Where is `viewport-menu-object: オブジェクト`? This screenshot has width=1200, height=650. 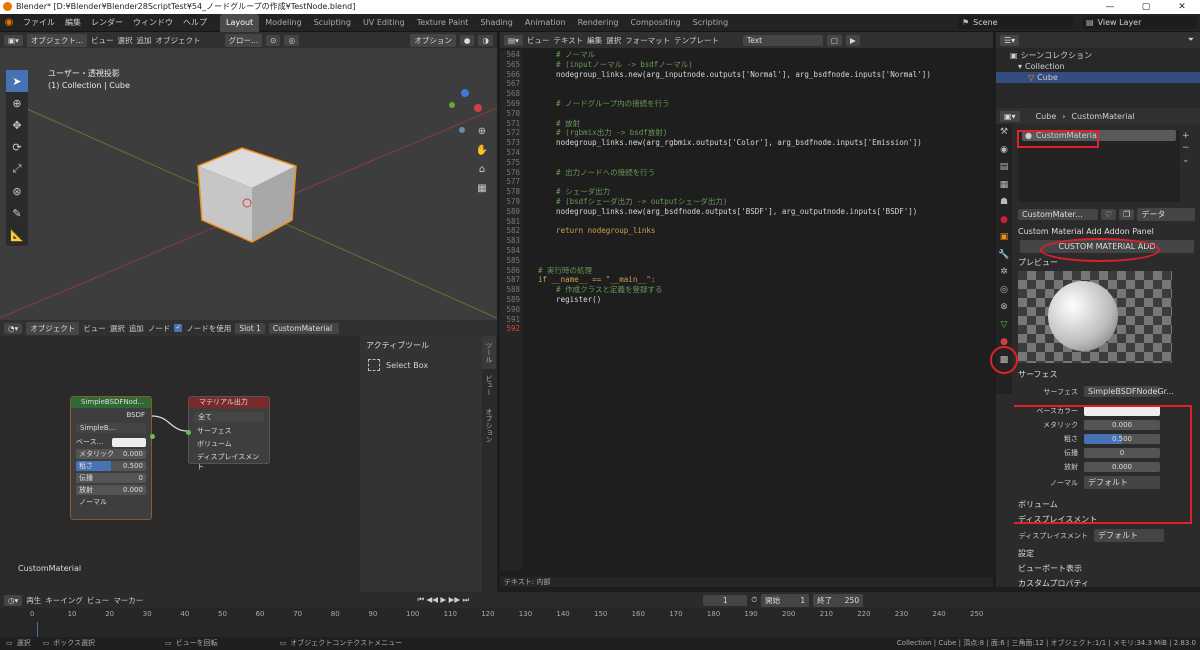 viewport-menu-object: オブジェクト is located at coordinates (178, 40).